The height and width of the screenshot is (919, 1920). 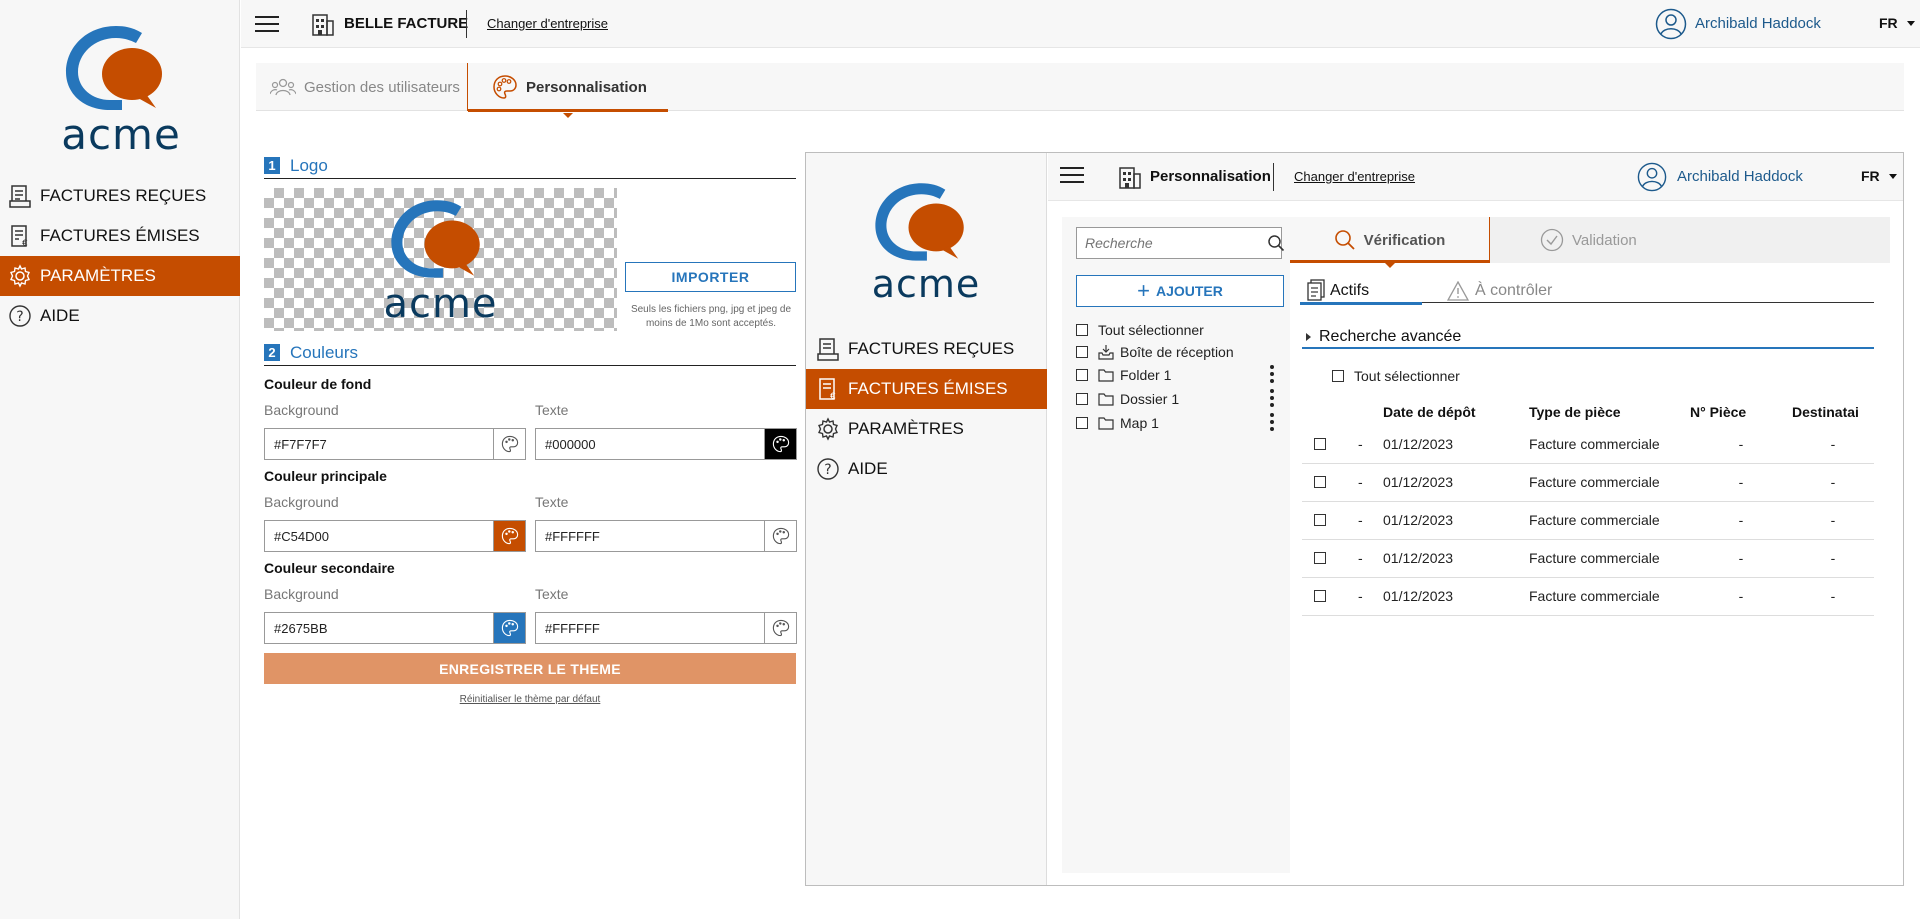 I want to click on issued-invoice-icon: €, so click(x=20, y=236).